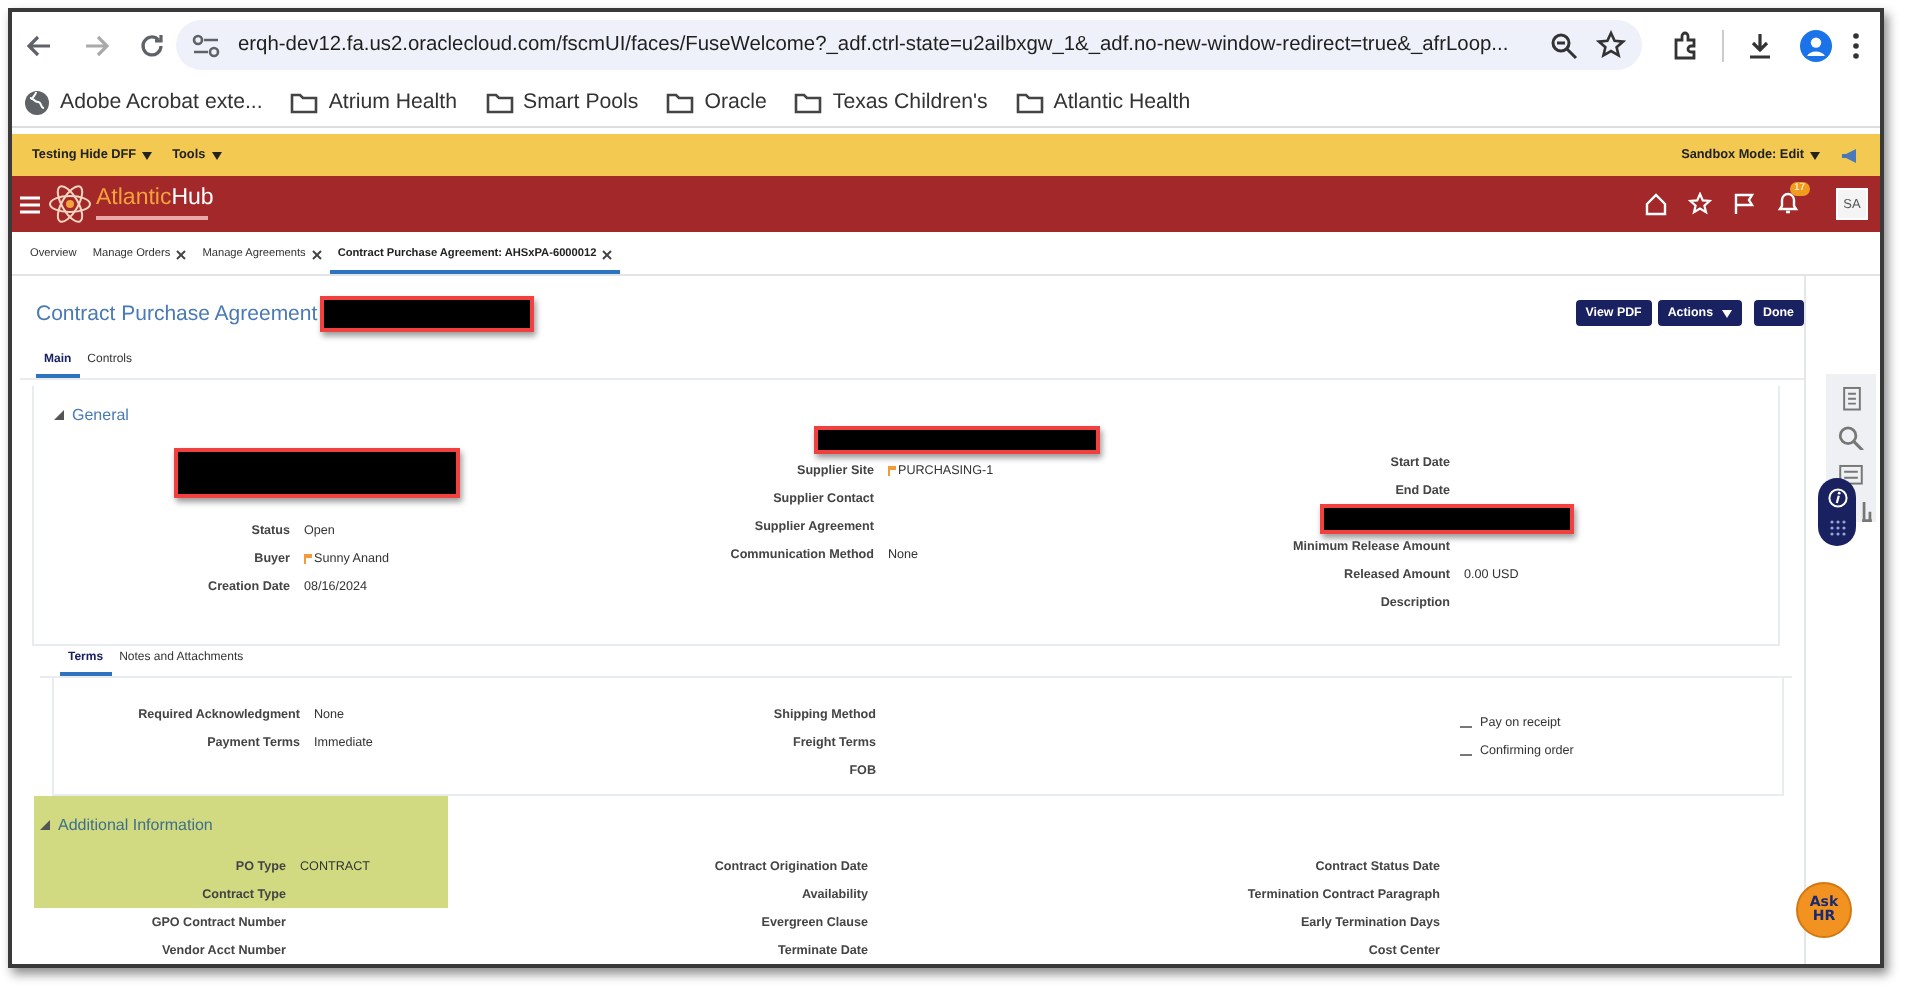 The image size is (1912, 988). I want to click on favorite-star-icon, so click(1700, 204).